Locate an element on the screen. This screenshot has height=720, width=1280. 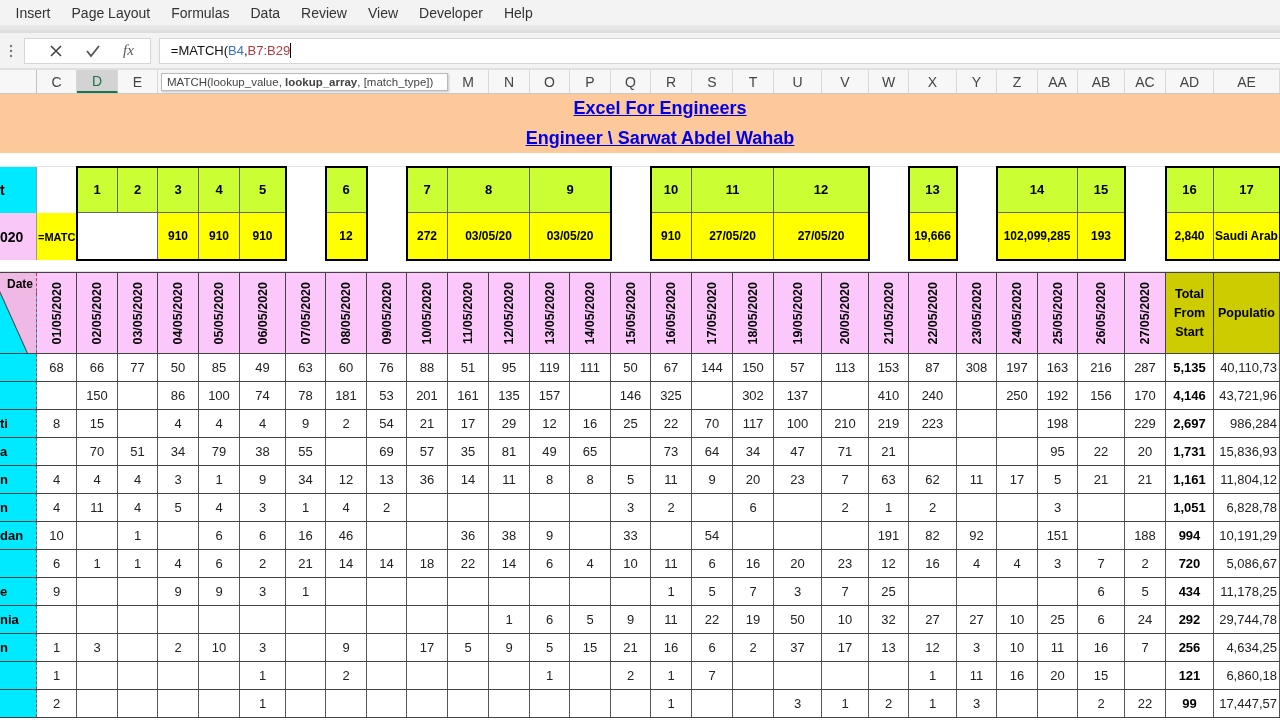
table-cell: 4 is located at coordinates (138, 507).